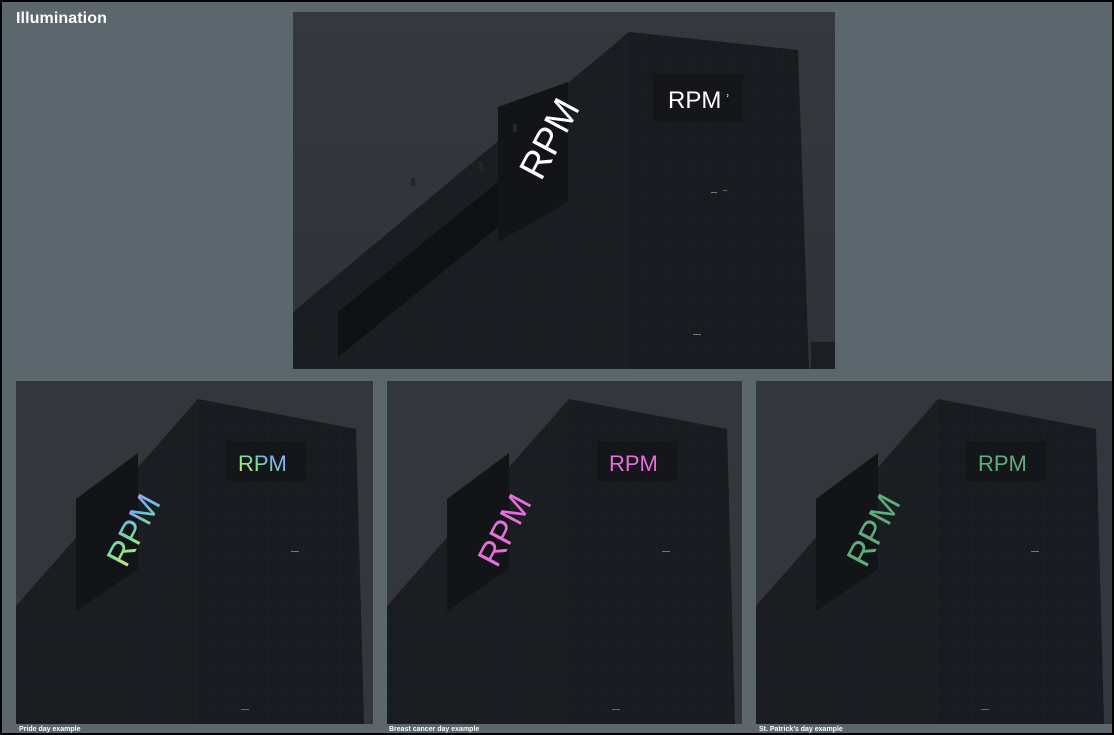 This screenshot has height=735, width=1114. What do you see at coordinates (633, 463) in the screenshot?
I see `breast-cancer-front-logo: RPM` at bounding box center [633, 463].